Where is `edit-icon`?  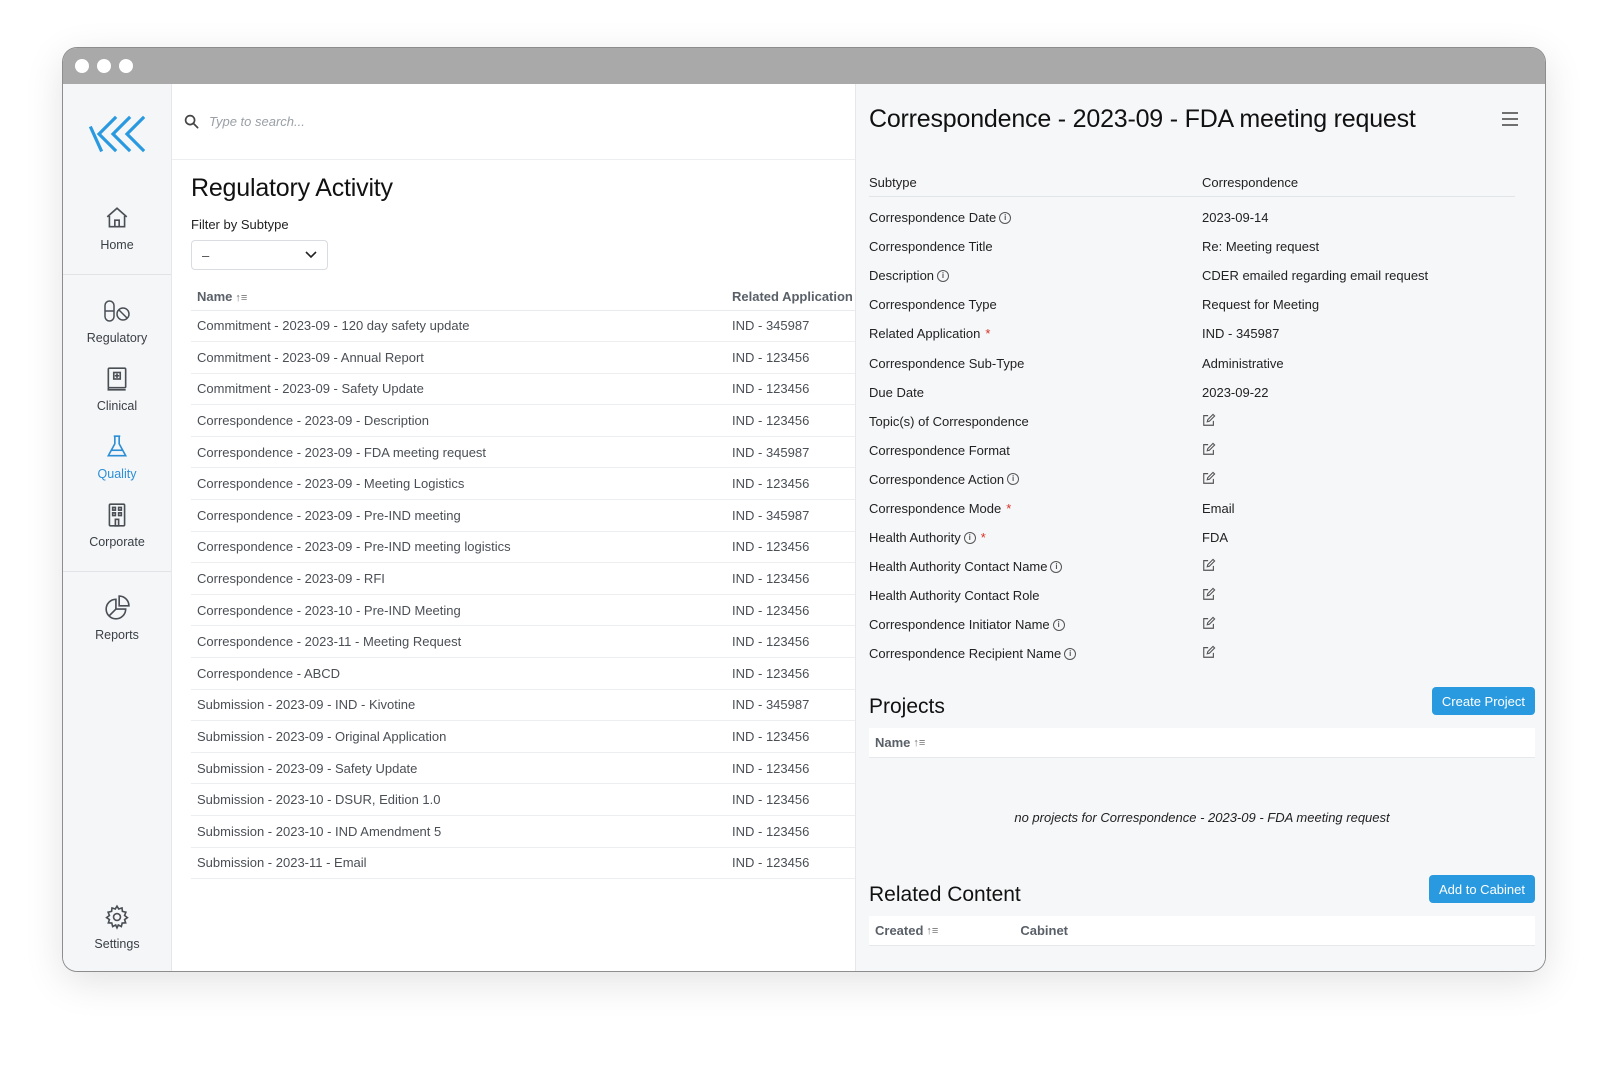
edit-icon is located at coordinates (1209, 594).